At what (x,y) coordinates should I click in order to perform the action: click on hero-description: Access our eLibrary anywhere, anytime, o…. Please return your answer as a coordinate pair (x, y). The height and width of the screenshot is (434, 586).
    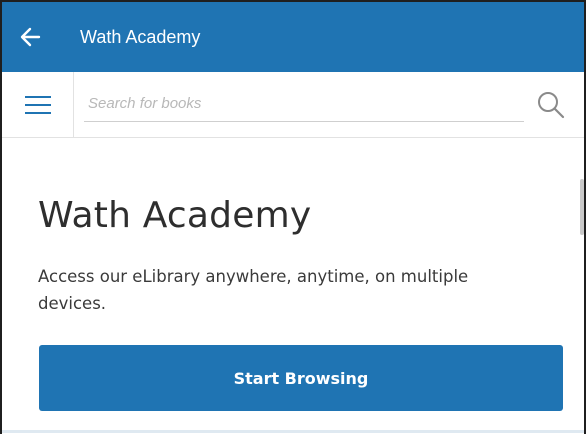
    Looking at the image, I should click on (253, 290).